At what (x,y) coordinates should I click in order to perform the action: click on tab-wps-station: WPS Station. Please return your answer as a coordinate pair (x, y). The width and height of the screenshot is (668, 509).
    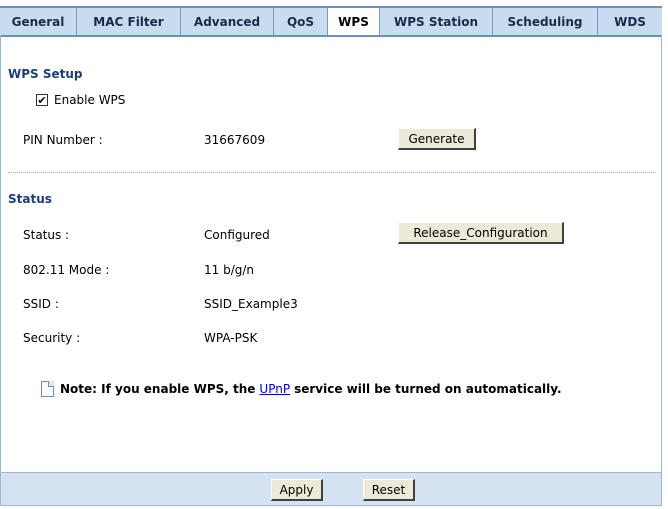
    Looking at the image, I should click on (436, 21).